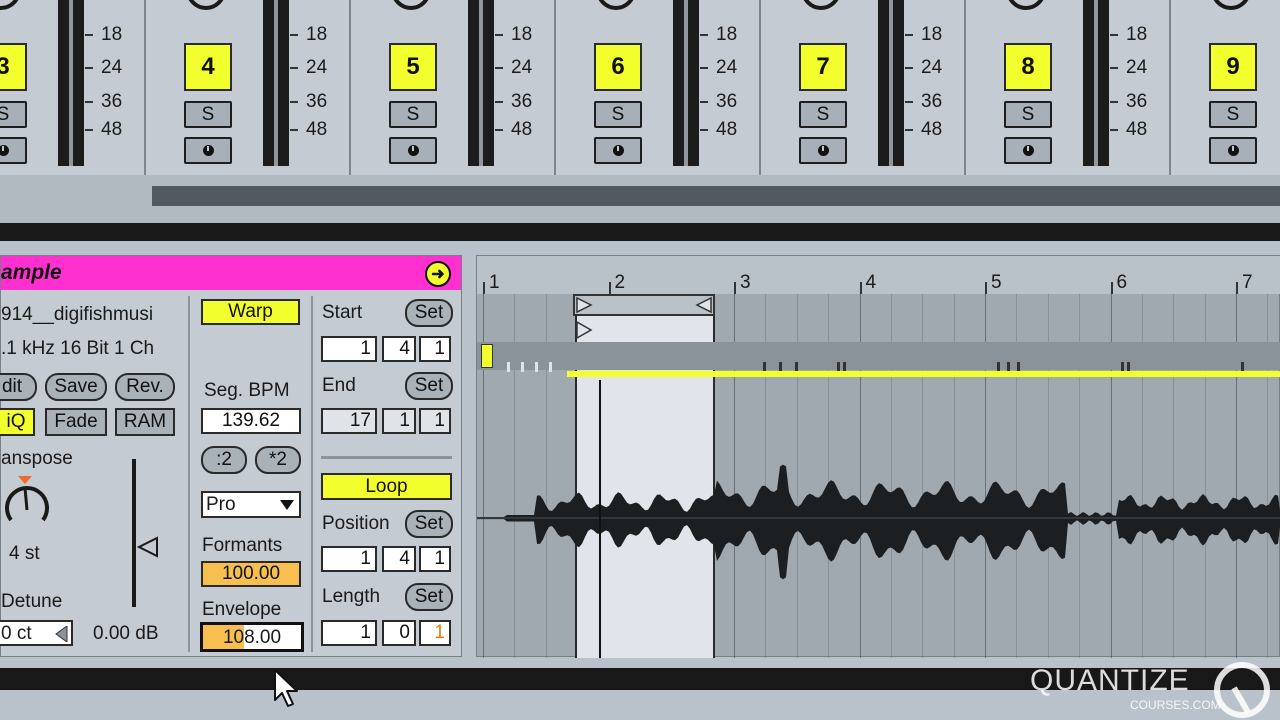 This screenshot has height=720, width=1280. I want to click on end-sixteenth-field: 1, so click(435, 421).